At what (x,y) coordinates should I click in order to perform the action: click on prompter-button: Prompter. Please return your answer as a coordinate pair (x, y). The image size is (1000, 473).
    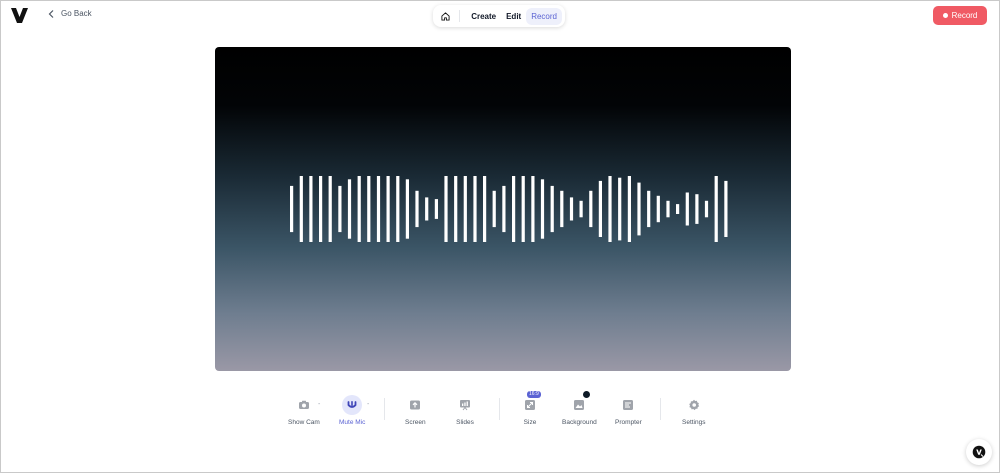
    Looking at the image, I should click on (628, 410).